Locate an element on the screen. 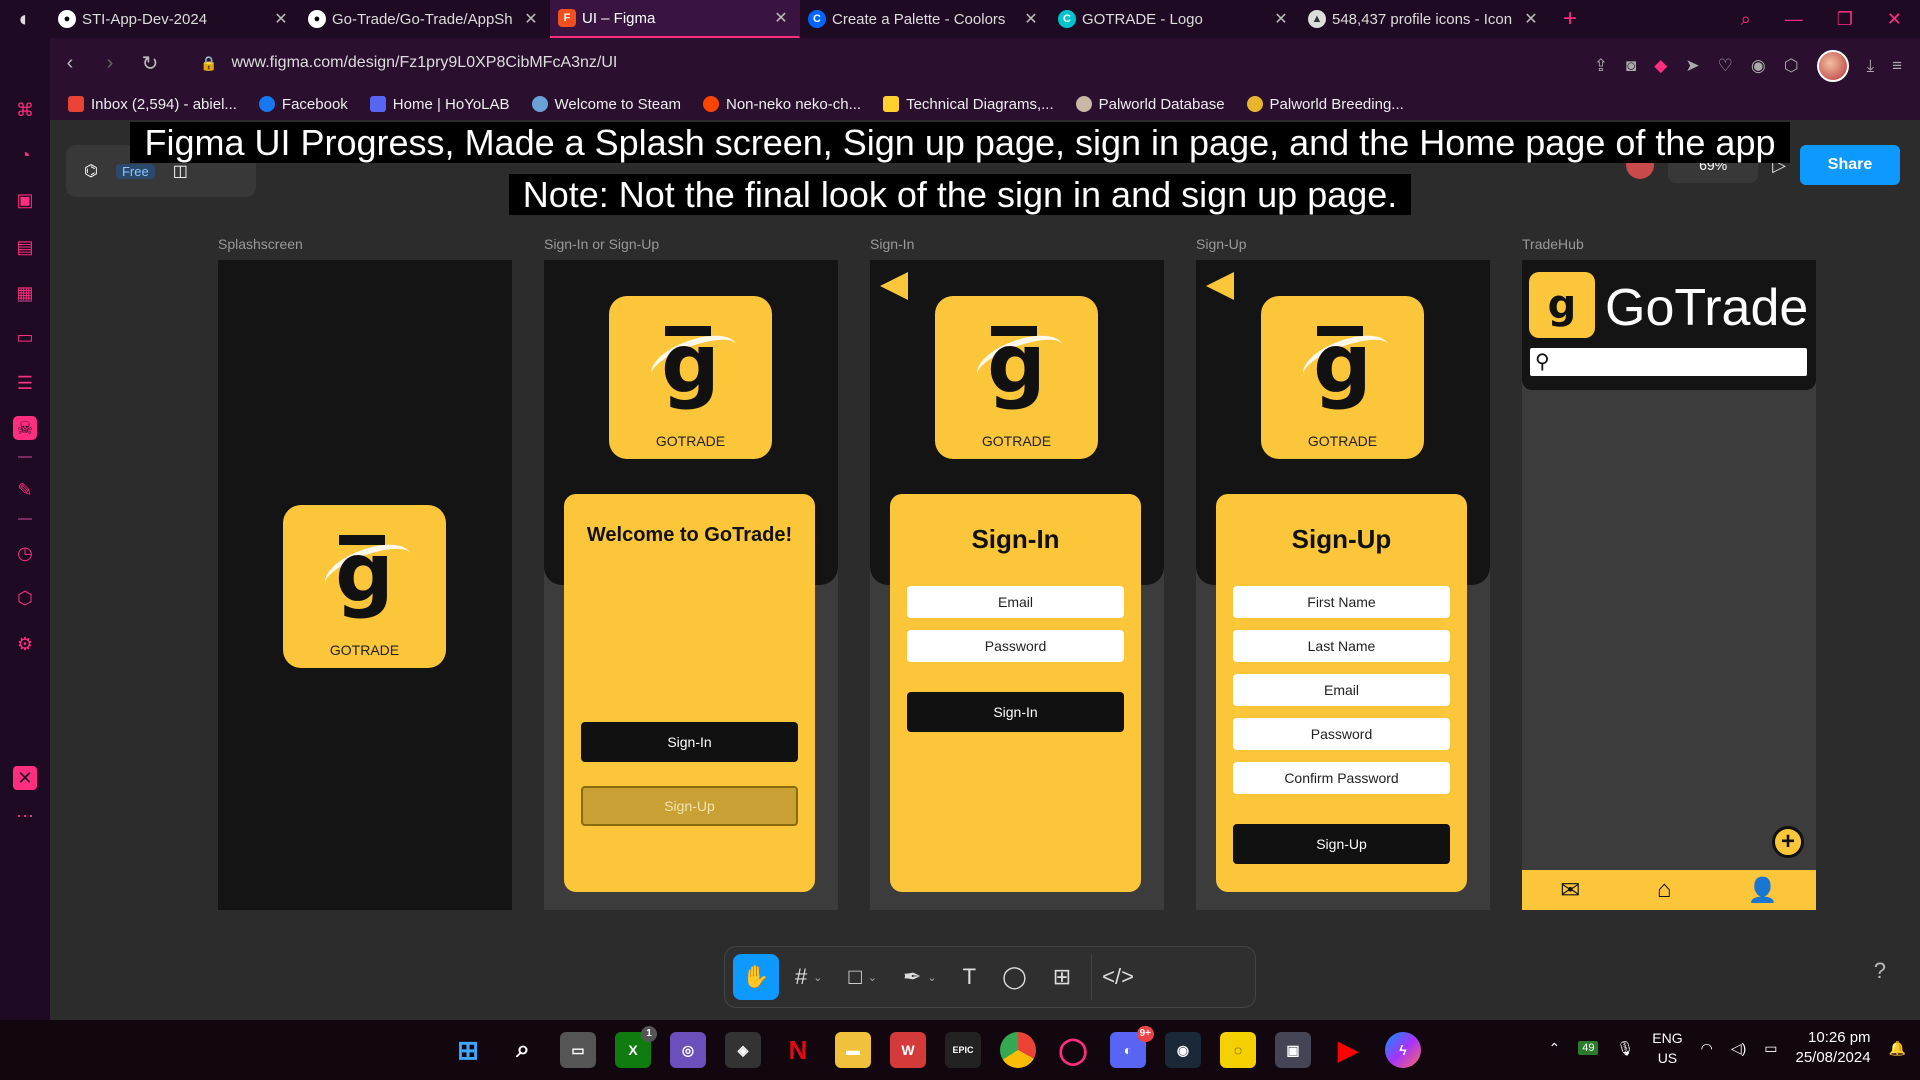 Image resolution: width=1920 pixels, height=1080 pixels. tab-go-trade-repo: ● Go-Trade/Go-Trade/AppSh ✕ is located at coordinates (425, 19).